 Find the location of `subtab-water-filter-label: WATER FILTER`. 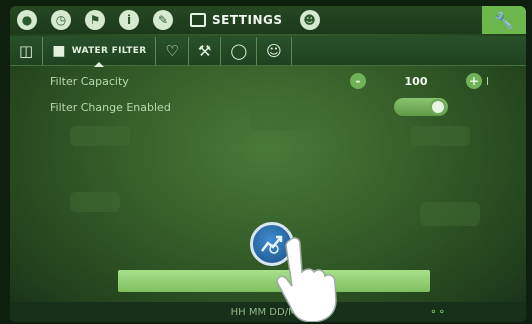

subtab-water-filter-label: WATER FILTER is located at coordinates (109, 50).